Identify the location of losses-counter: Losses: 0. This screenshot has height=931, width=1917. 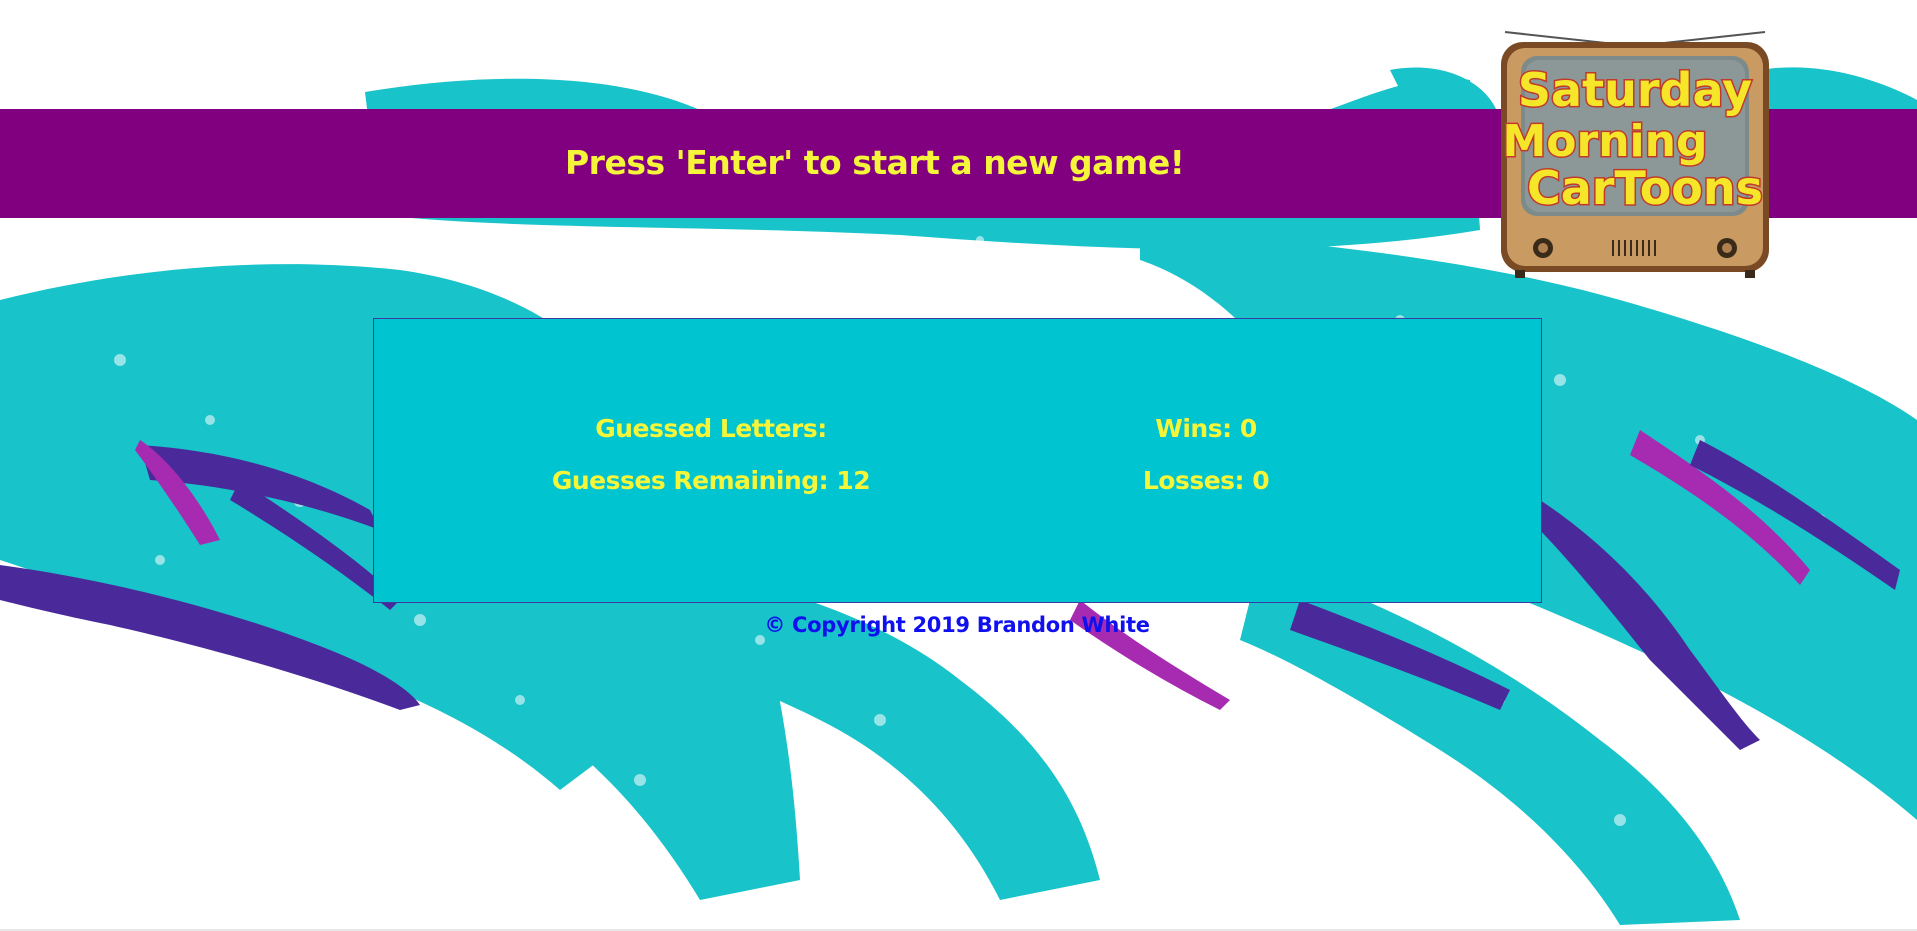
(1206, 480).